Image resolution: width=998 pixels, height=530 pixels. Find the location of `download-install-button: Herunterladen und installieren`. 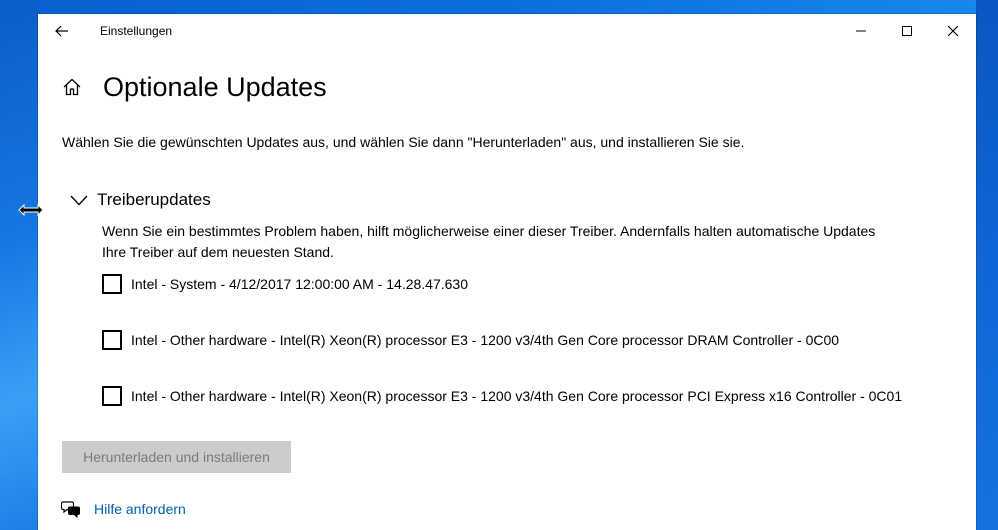

download-install-button: Herunterladen und installieren is located at coordinates (176, 457).